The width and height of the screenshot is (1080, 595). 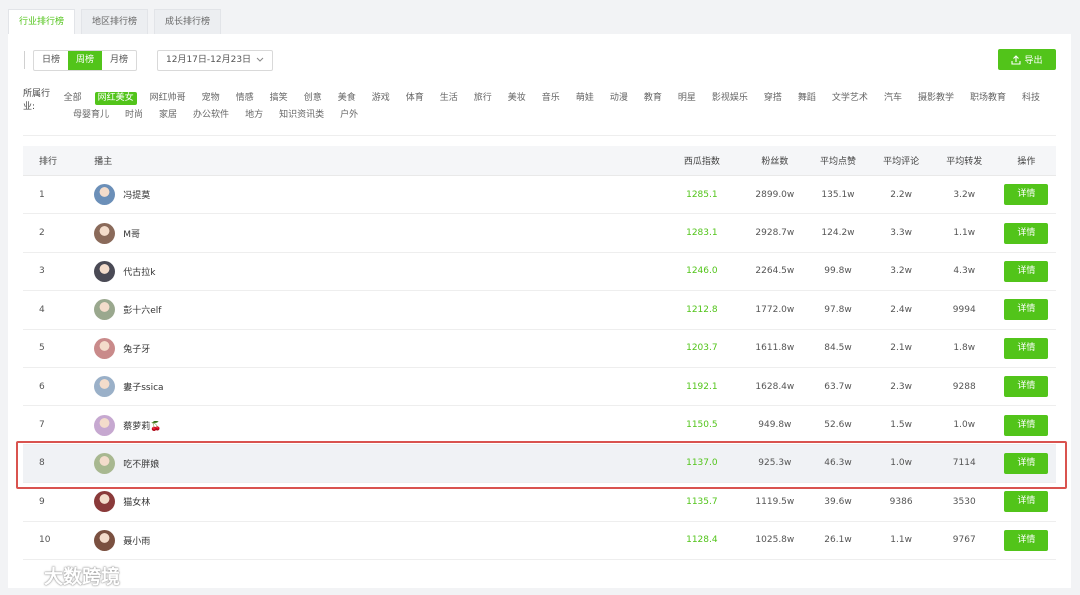 What do you see at coordinates (376, 195) in the screenshot?
I see `host-cell: 冯提莫` at bounding box center [376, 195].